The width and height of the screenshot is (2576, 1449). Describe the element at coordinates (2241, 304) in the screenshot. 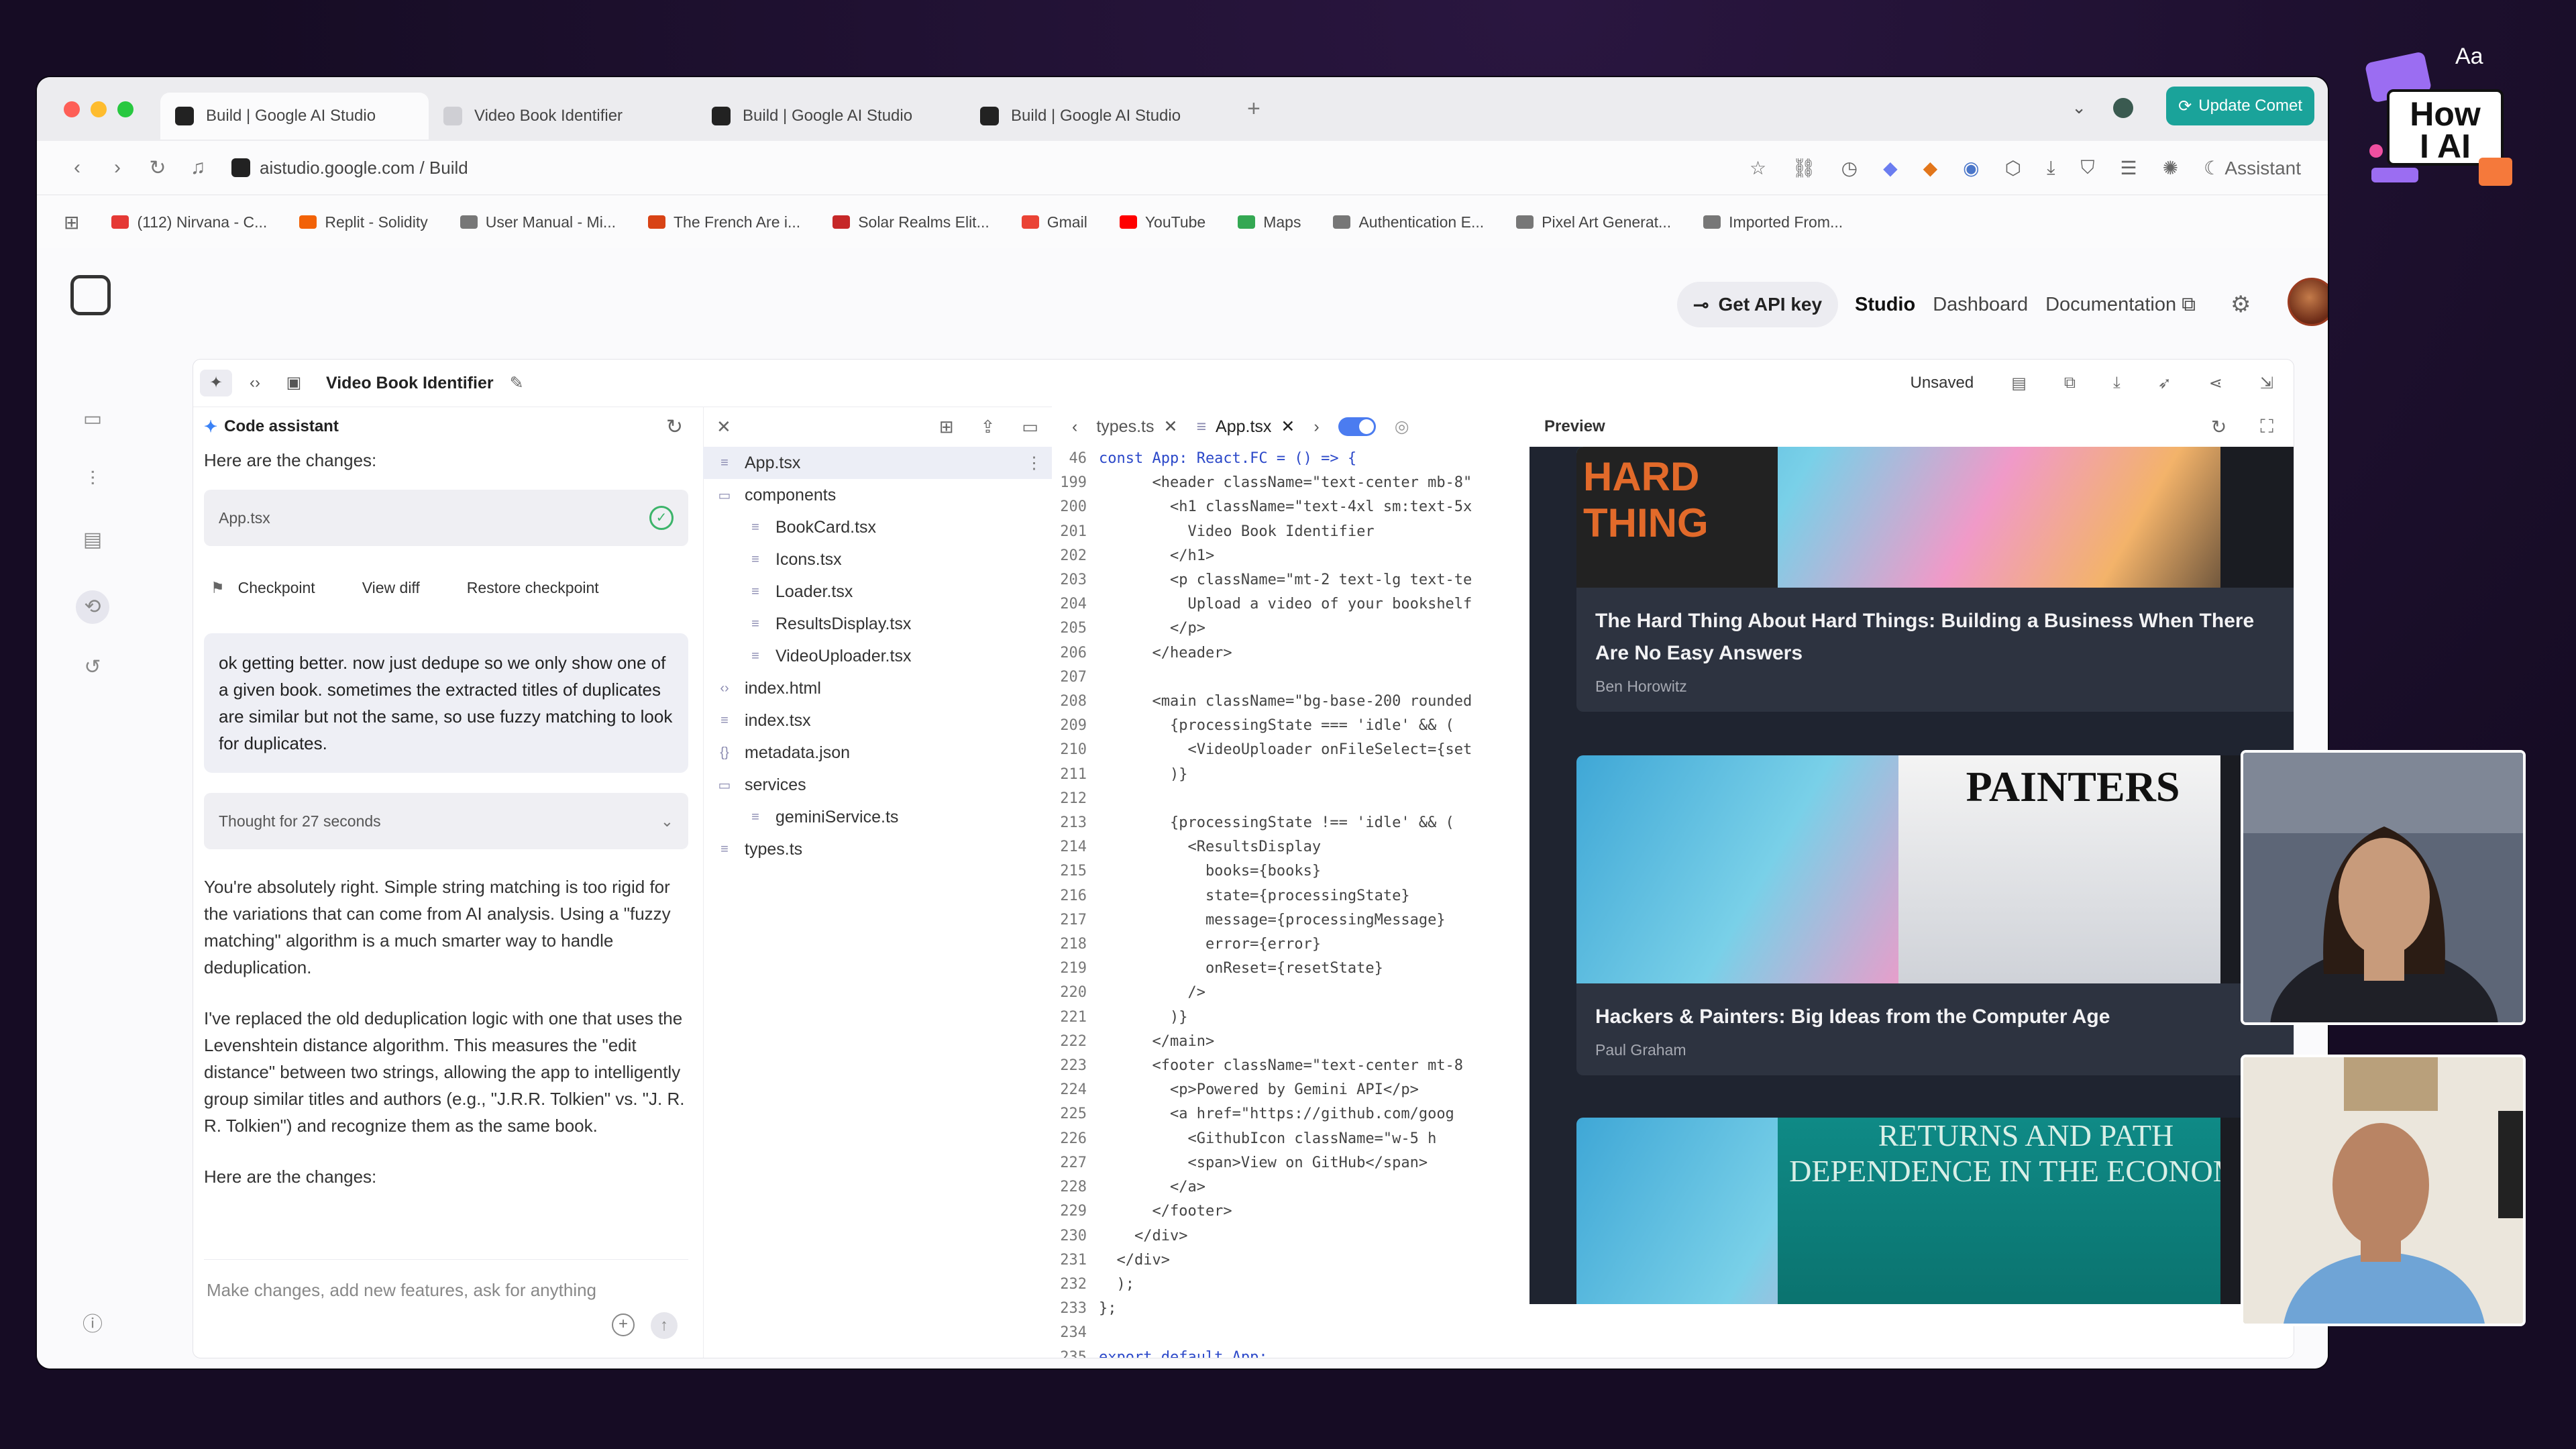

I see `gear-icon: ⚙` at that location.